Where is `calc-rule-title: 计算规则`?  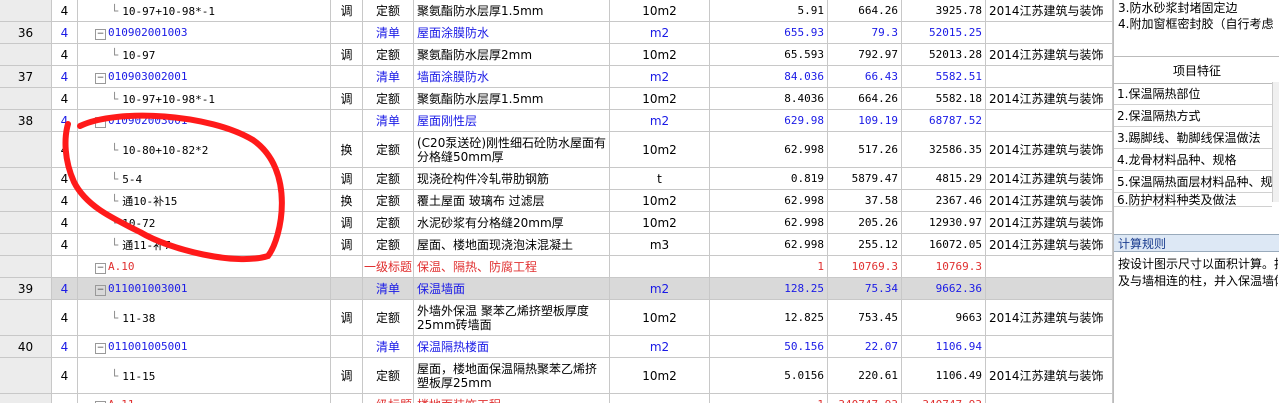 calc-rule-title: 计算规则 is located at coordinates (1196, 243).